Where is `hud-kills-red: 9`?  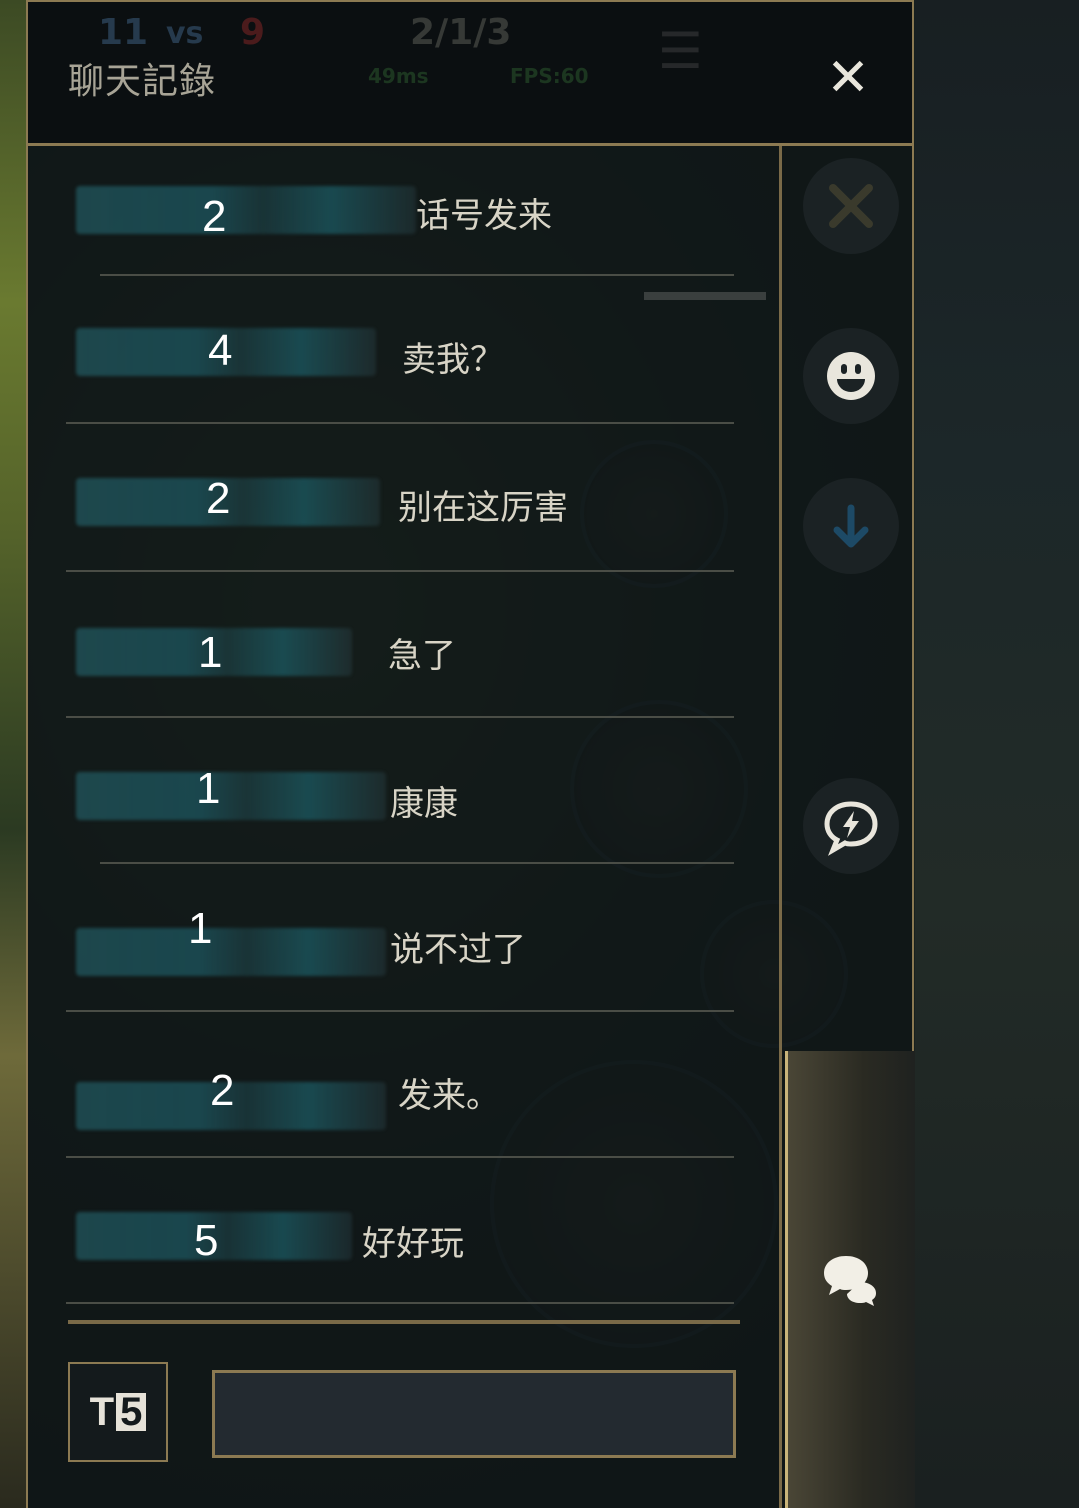
hud-kills-red: 9 is located at coordinates (253, 32).